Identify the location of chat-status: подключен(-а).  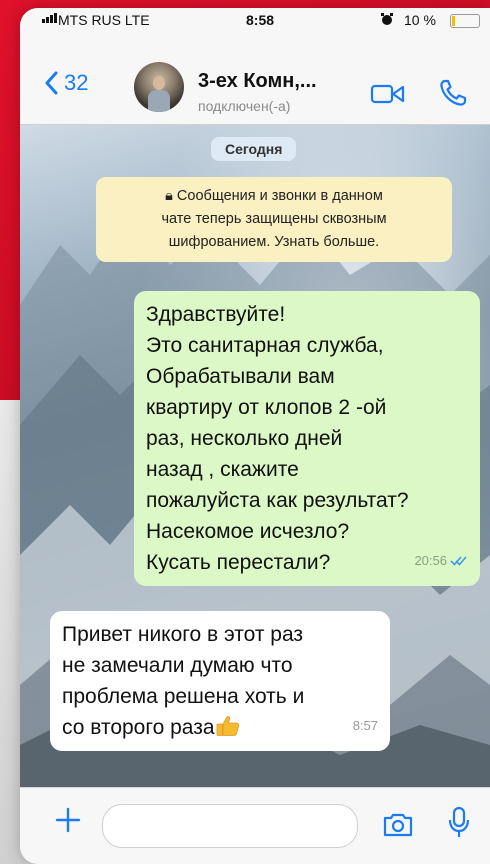
(244, 106).